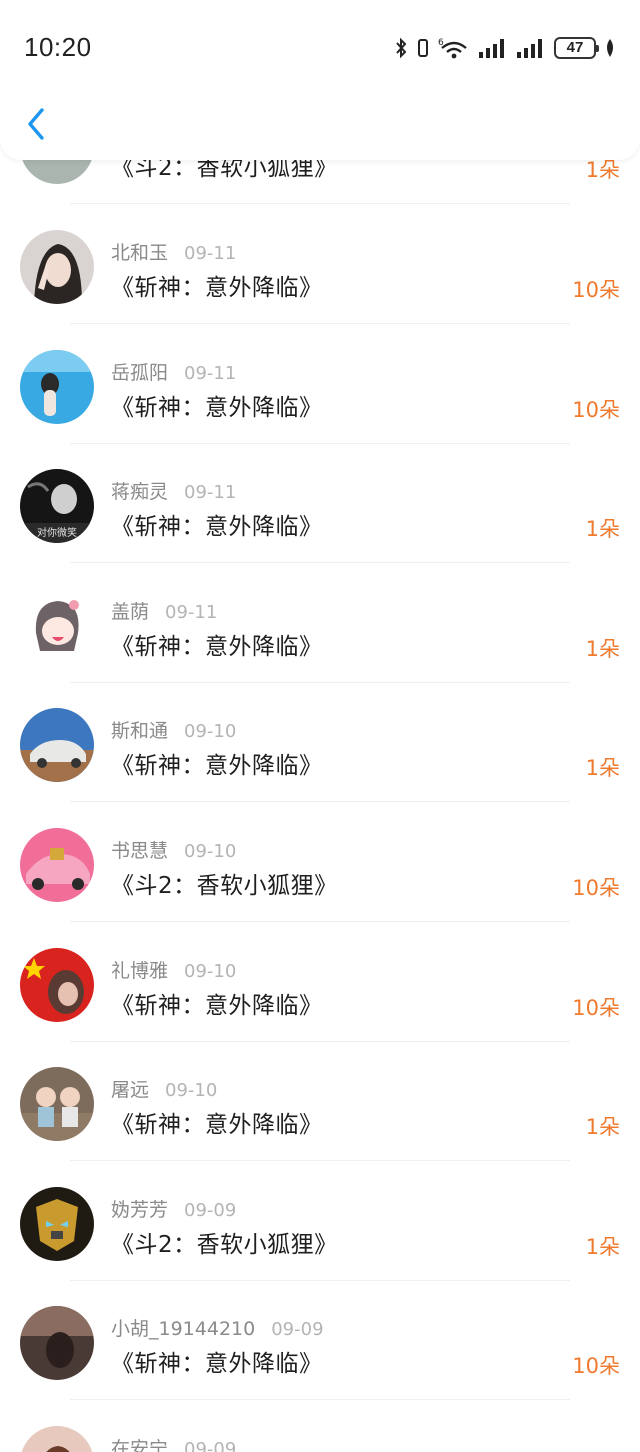 This screenshot has width=640, height=1452. What do you see at coordinates (174, 253) in the screenshot?
I see `username: 北和玉 09-11` at bounding box center [174, 253].